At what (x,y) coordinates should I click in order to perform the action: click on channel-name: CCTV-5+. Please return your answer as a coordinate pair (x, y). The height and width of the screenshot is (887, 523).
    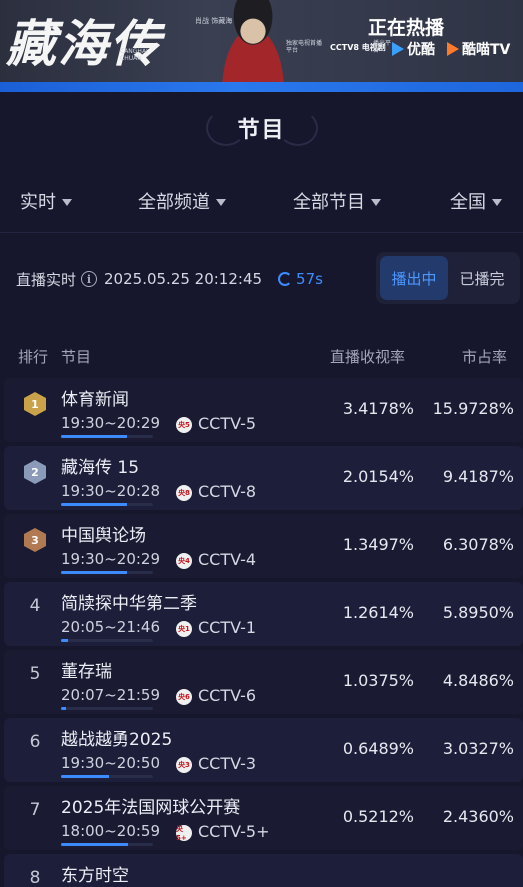
    Looking at the image, I should click on (234, 831).